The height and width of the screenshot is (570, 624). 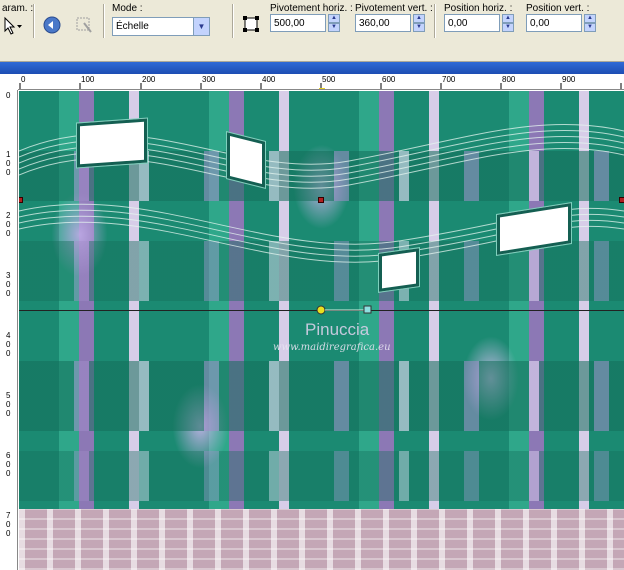 I want to click on pos-h-arrows: ▲ ▼, so click(x=508, y=23).